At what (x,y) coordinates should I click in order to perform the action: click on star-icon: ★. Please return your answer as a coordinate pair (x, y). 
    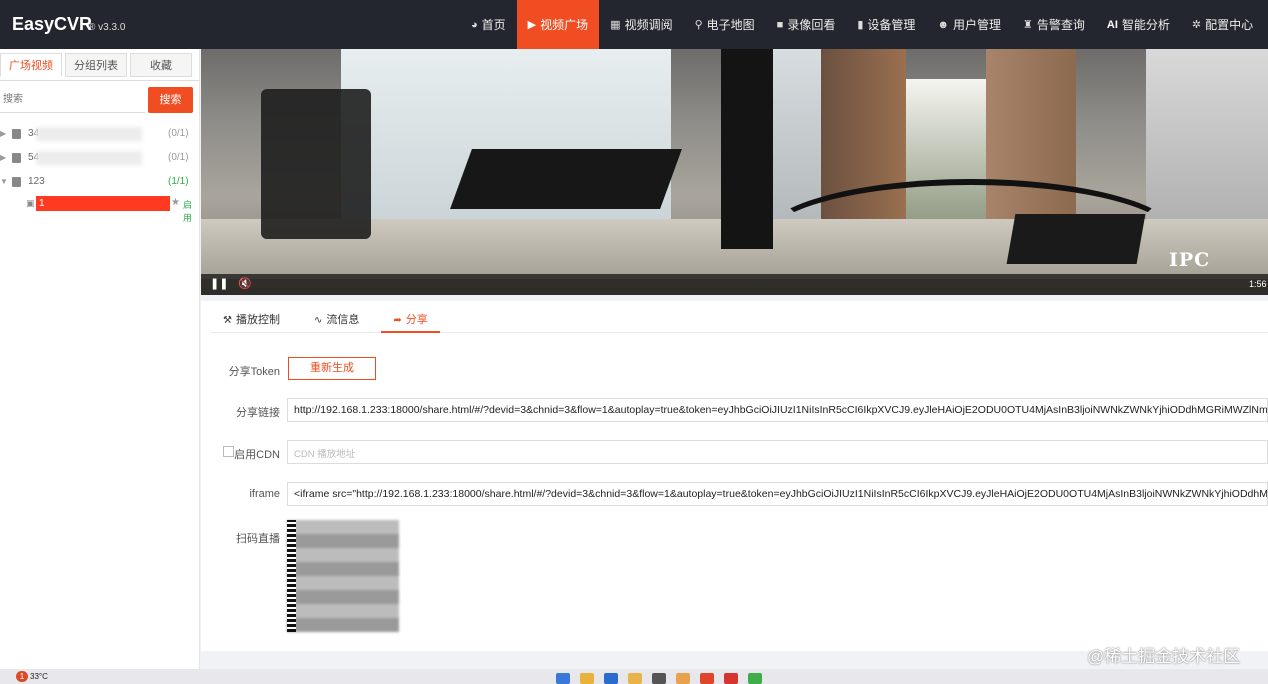
    Looking at the image, I should click on (175, 202).